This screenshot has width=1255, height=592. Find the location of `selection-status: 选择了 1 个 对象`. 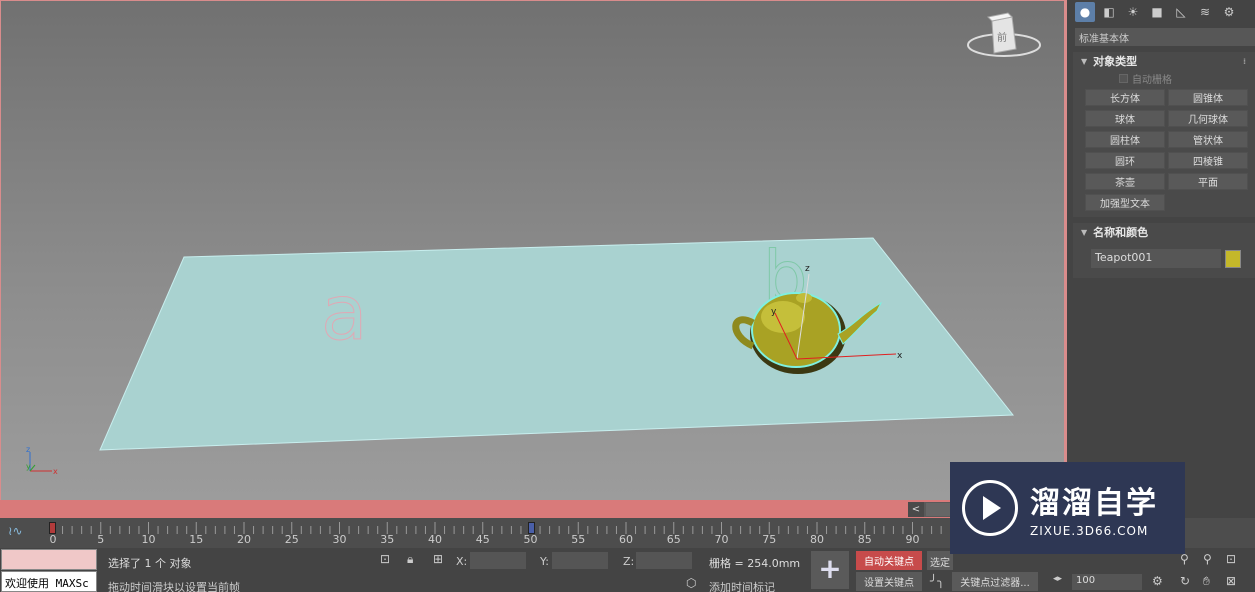

selection-status: 选择了 1 个 对象 is located at coordinates (150, 563).